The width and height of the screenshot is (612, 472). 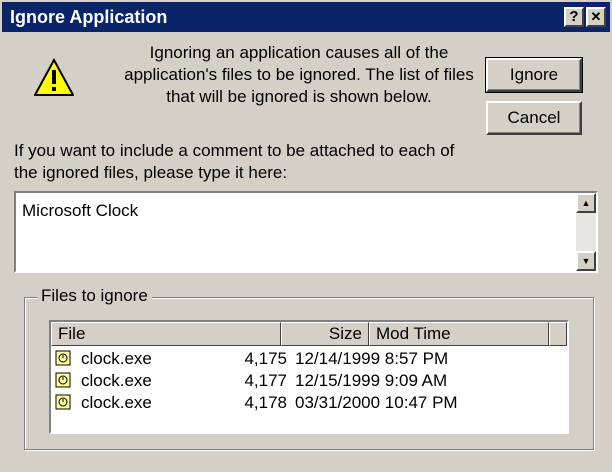 I want to click on comment-scrollbar: ▲ ▼, so click(x=586, y=232).